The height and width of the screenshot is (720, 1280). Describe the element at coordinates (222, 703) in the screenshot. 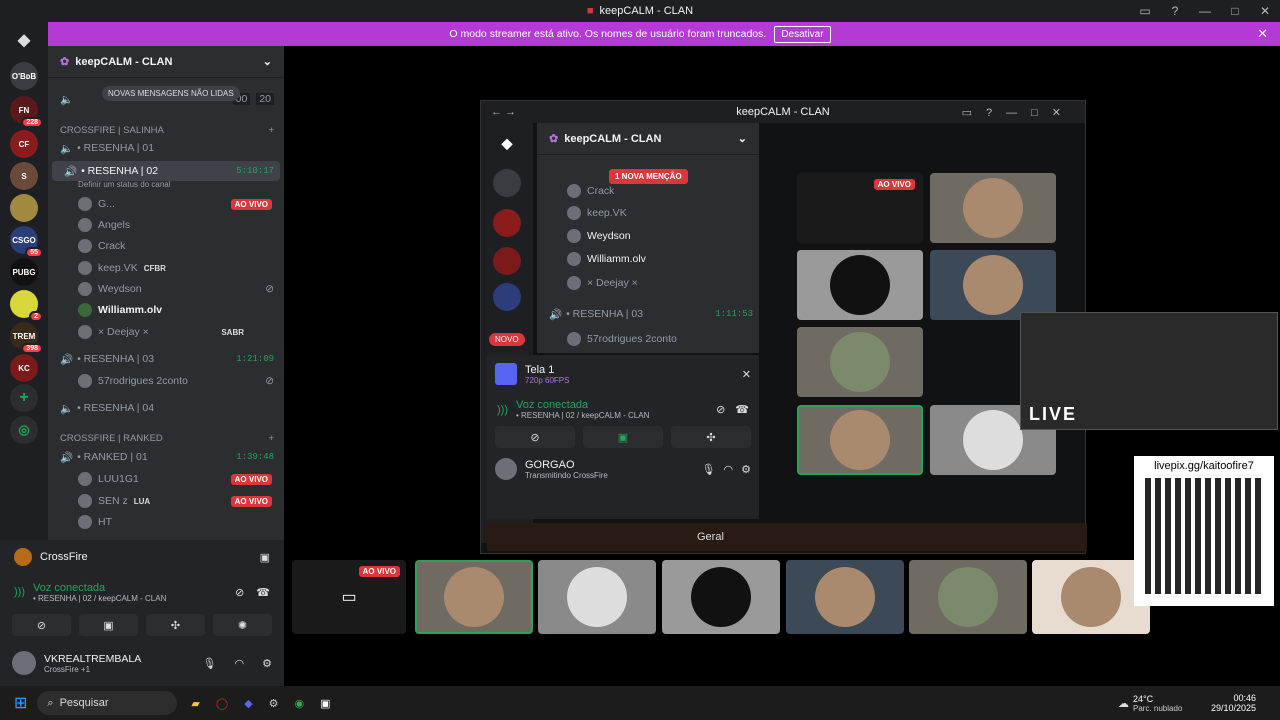

I see `opera-icon: ◯` at that location.